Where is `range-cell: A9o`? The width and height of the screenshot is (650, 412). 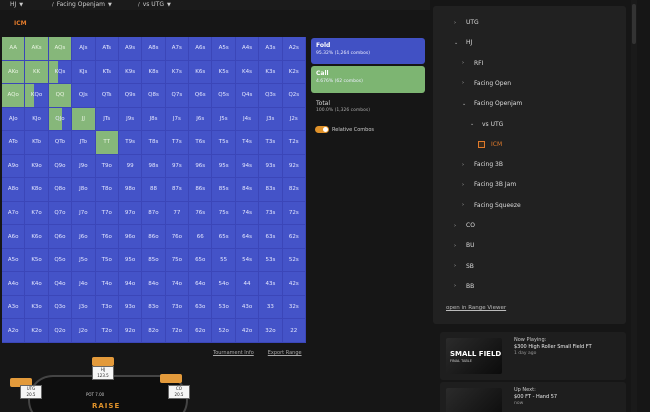 range-cell: A9o is located at coordinates (14, 166).